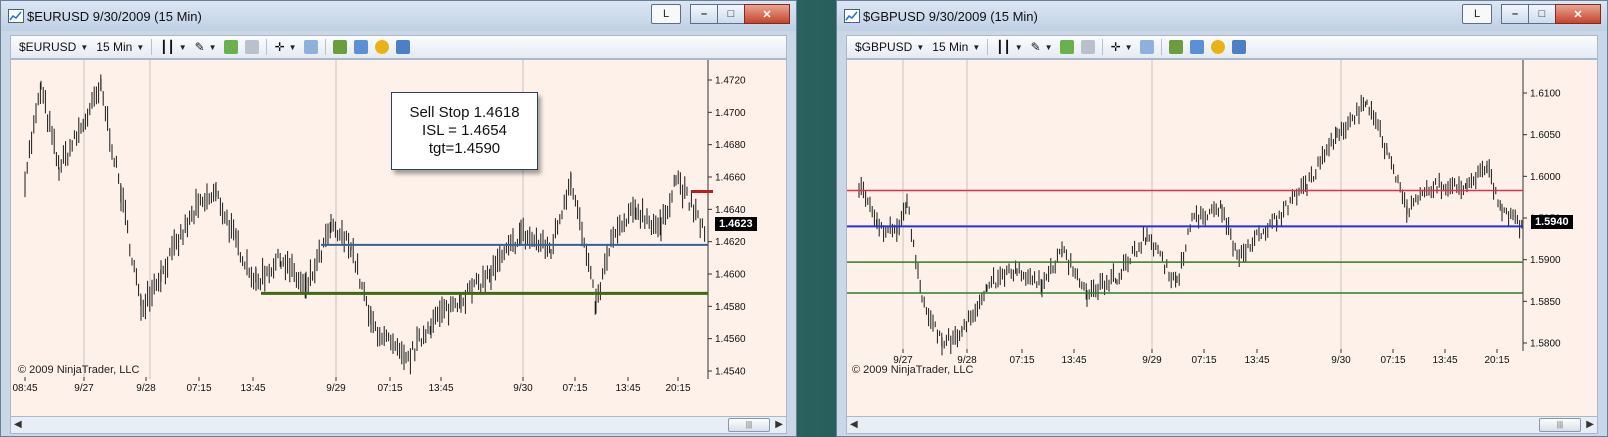  I want to click on note-line: tgt=1.4590, so click(464, 148).